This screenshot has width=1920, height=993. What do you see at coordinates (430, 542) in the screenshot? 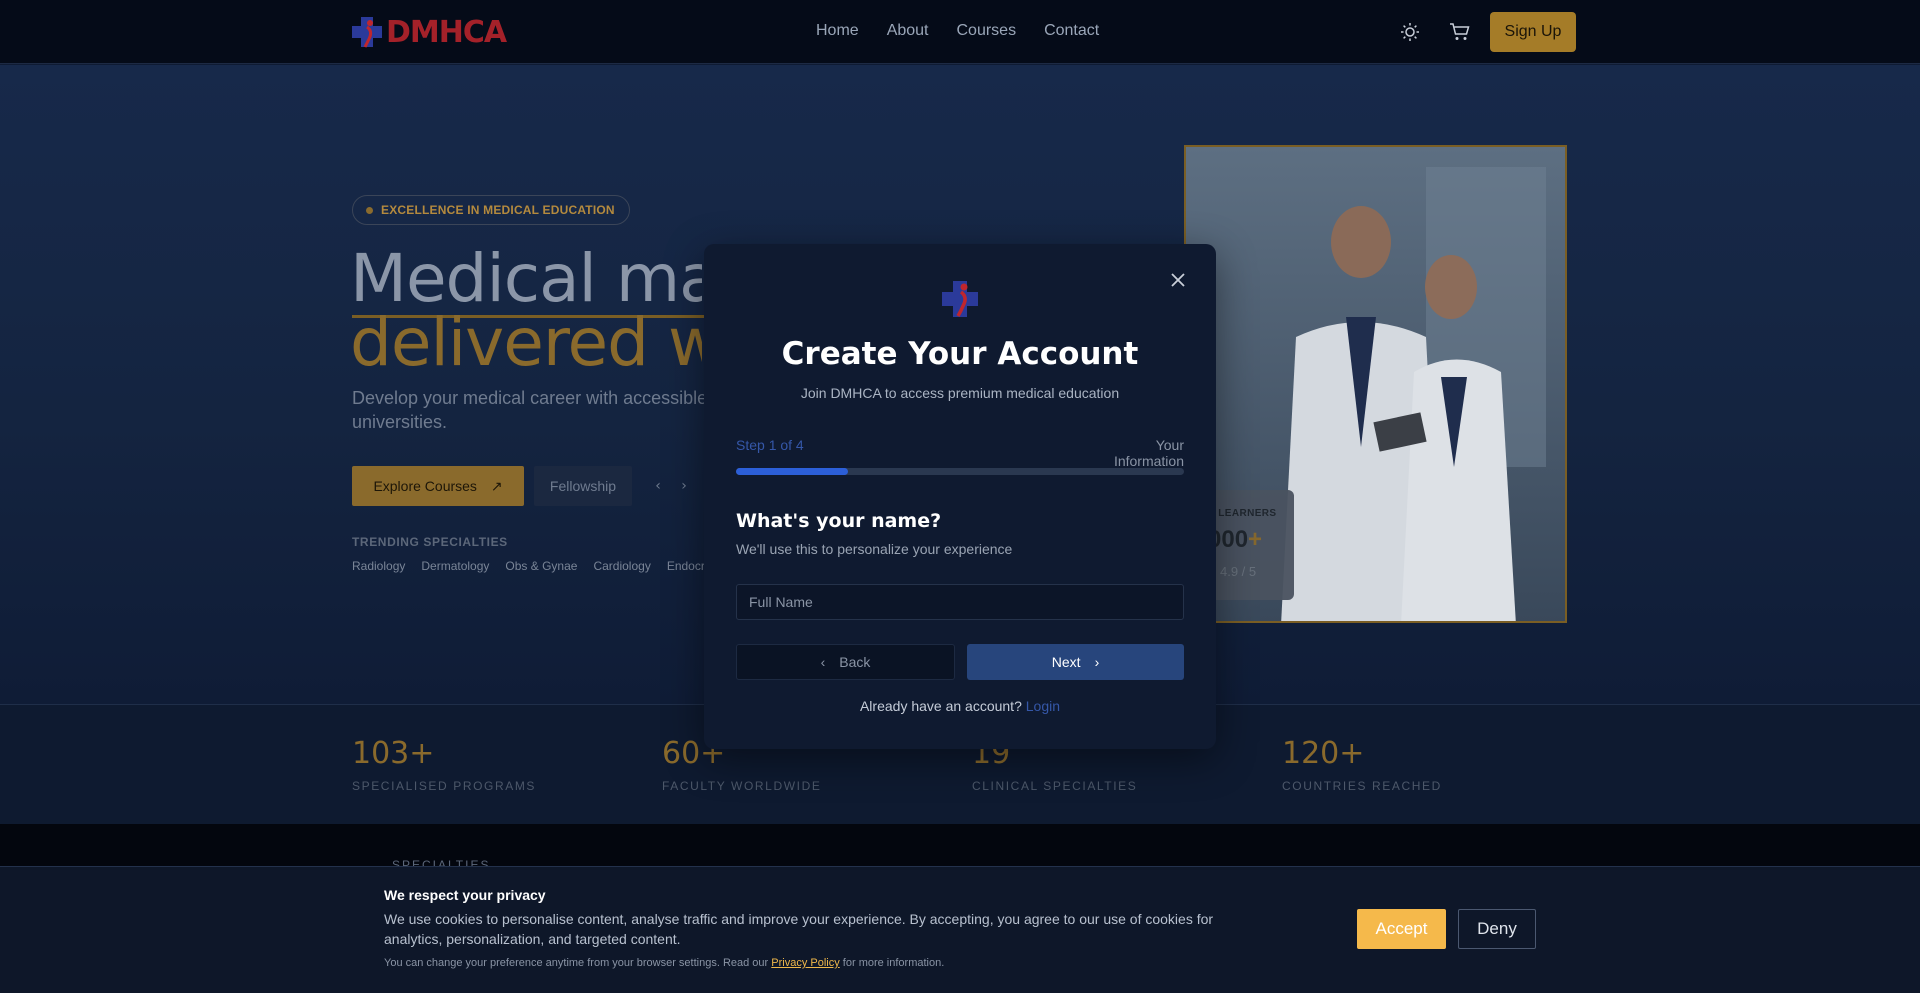
I see `trending-label: TRENDING SPECIALTIES` at bounding box center [430, 542].